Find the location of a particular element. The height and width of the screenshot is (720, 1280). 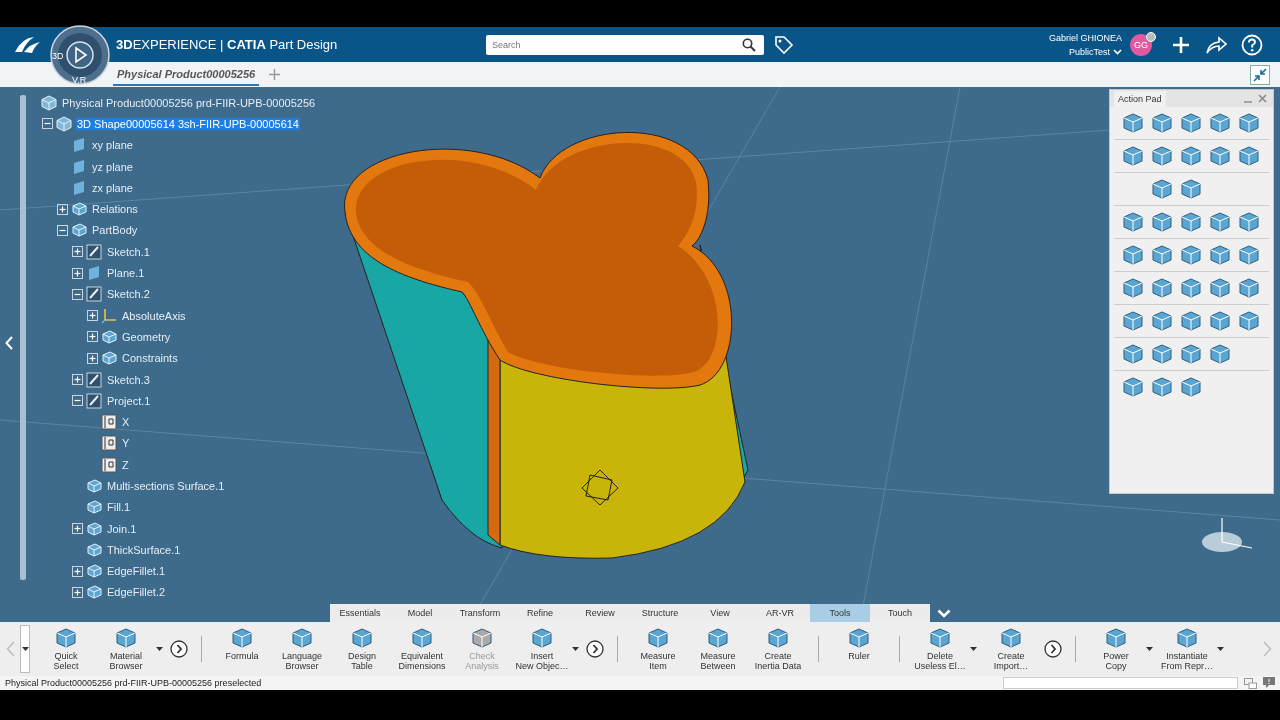

tree-item: 3D Shape00005614 3sh-FIIR-UPB-00005614 is located at coordinates (188, 123).